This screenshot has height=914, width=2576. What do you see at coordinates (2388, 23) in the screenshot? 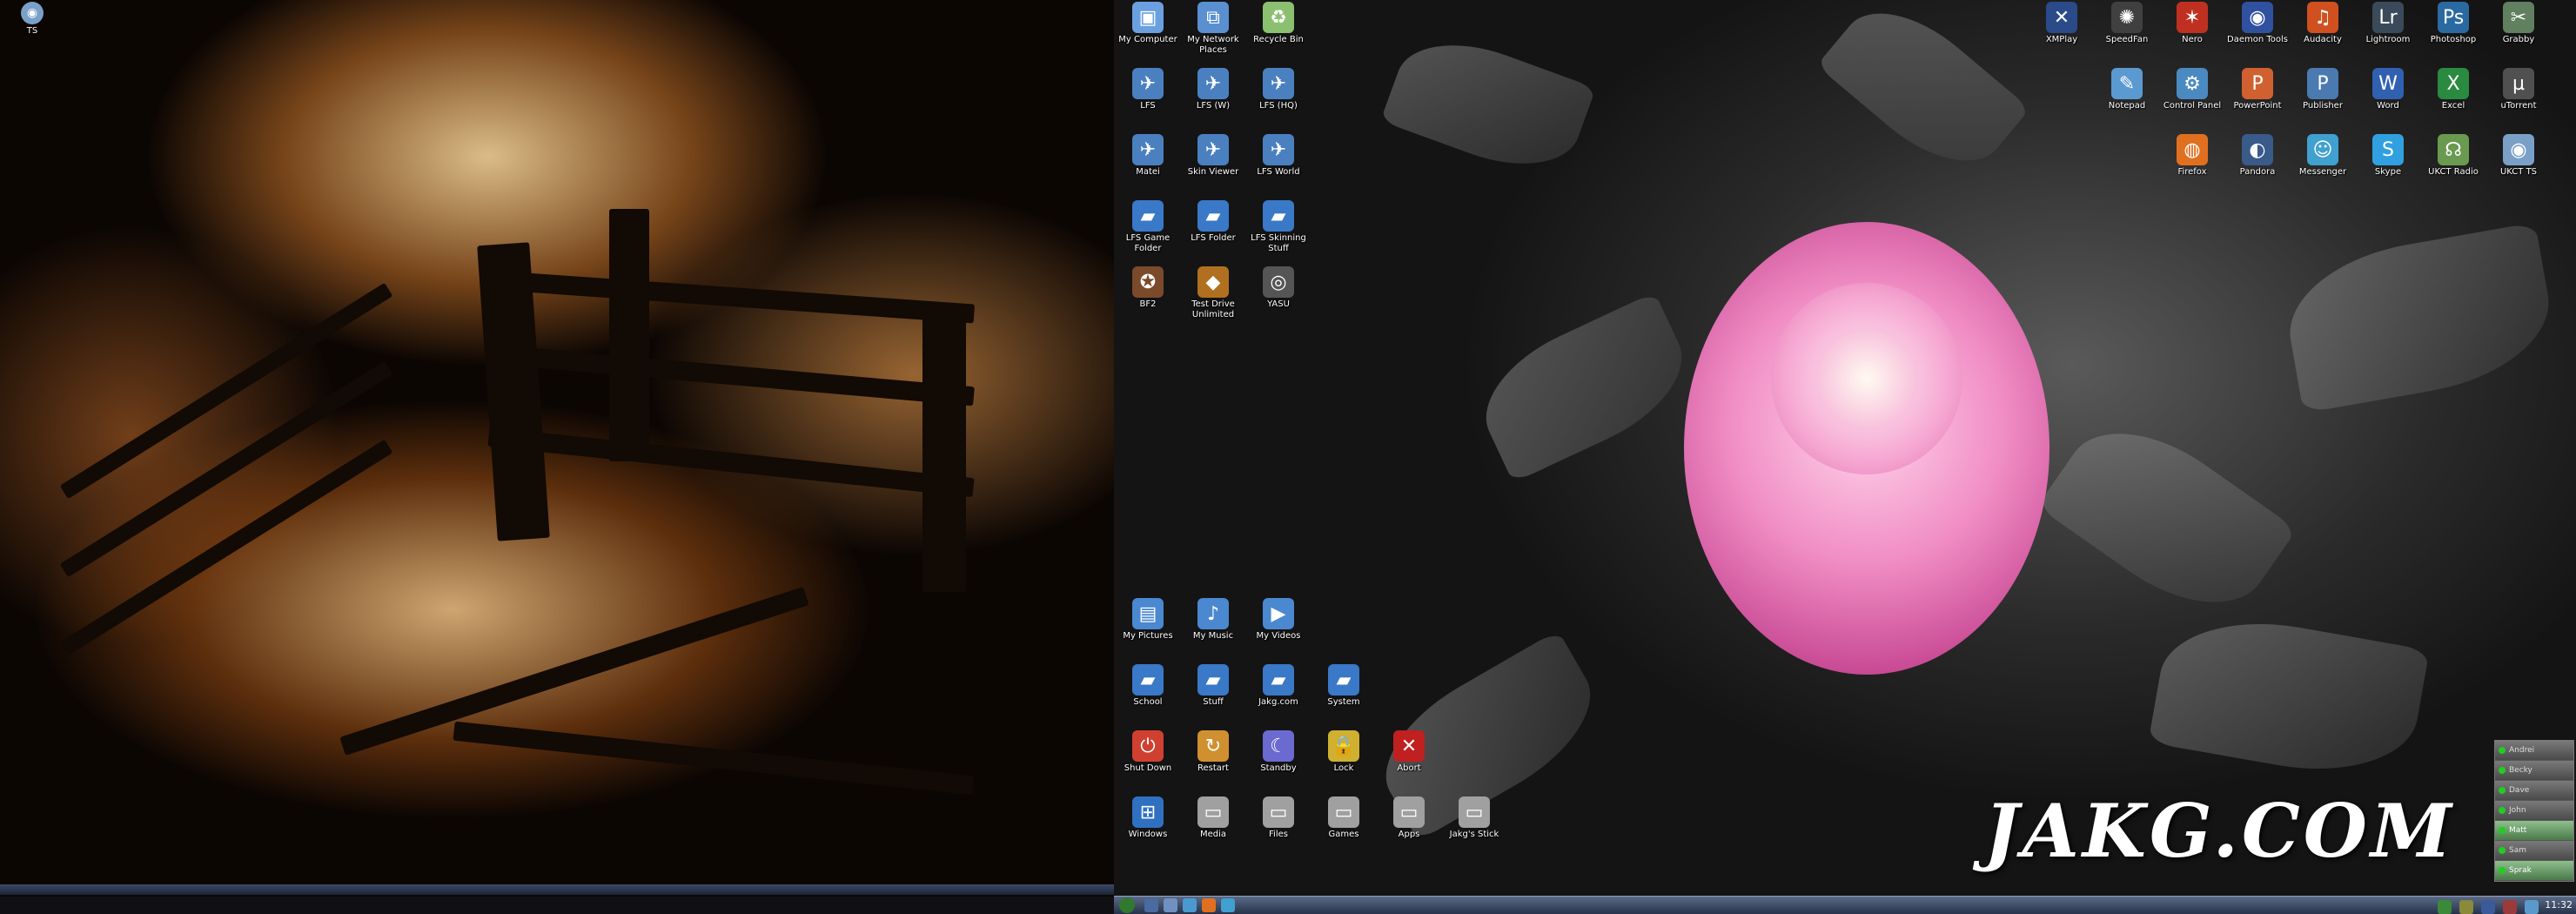
I see `desktop-icon-lightroom: Lr Lightroom` at bounding box center [2388, 23].